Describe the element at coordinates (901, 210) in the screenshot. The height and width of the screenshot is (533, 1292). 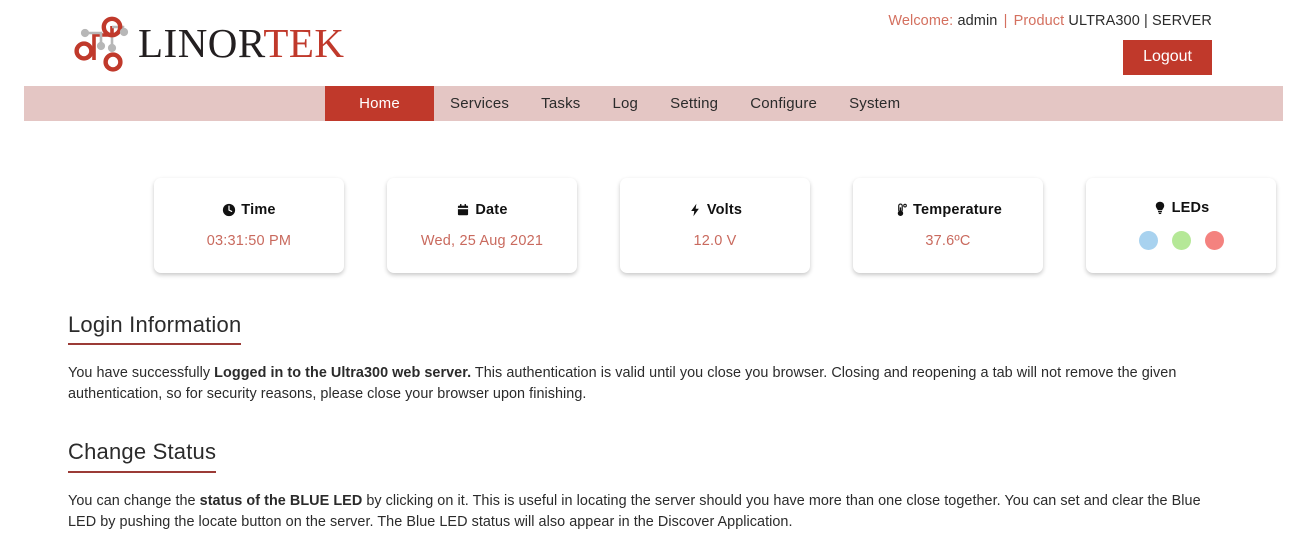
I see `thermometer-icon` at that location.